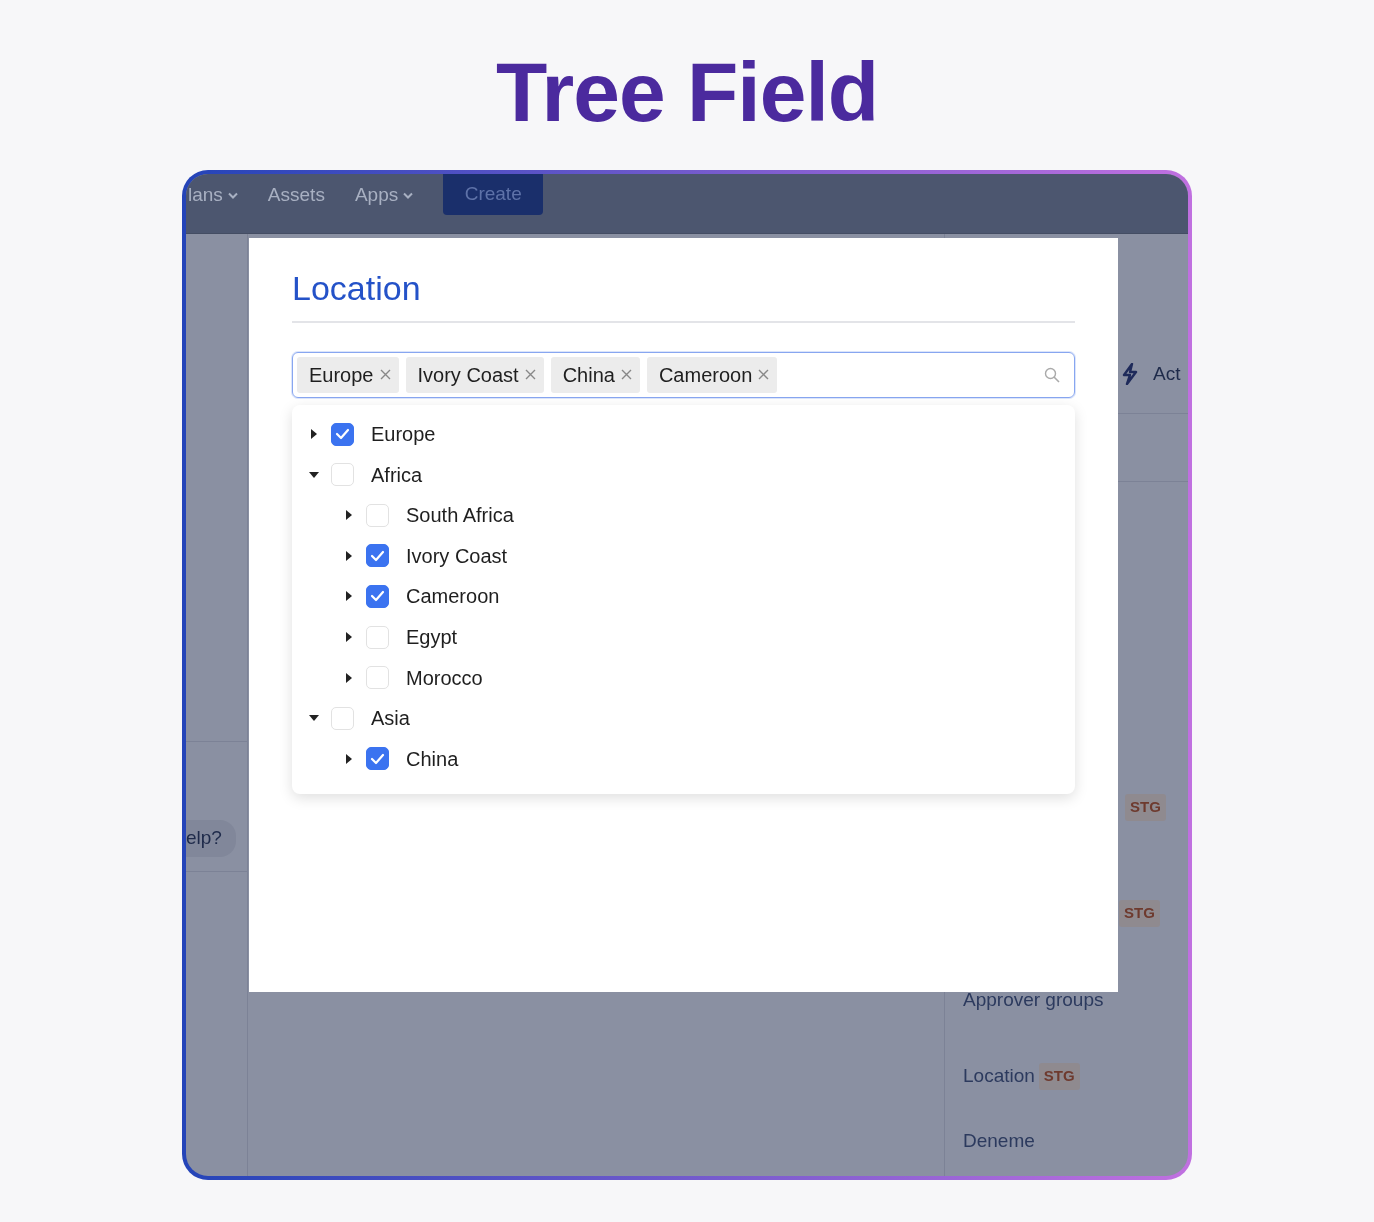  Describe the element at coordinates (683, 718) in the screenshot. I see `tree-row: Asia` at that location.